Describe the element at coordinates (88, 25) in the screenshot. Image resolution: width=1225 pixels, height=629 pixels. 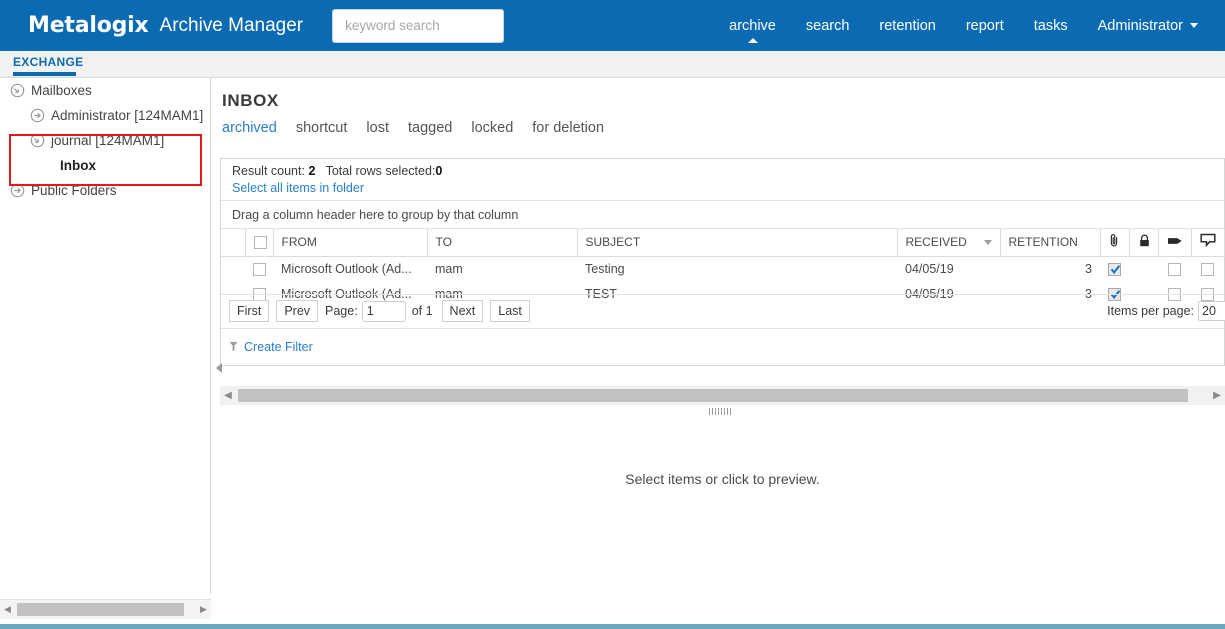
I see `brand-logo: Metalogix` at that location.